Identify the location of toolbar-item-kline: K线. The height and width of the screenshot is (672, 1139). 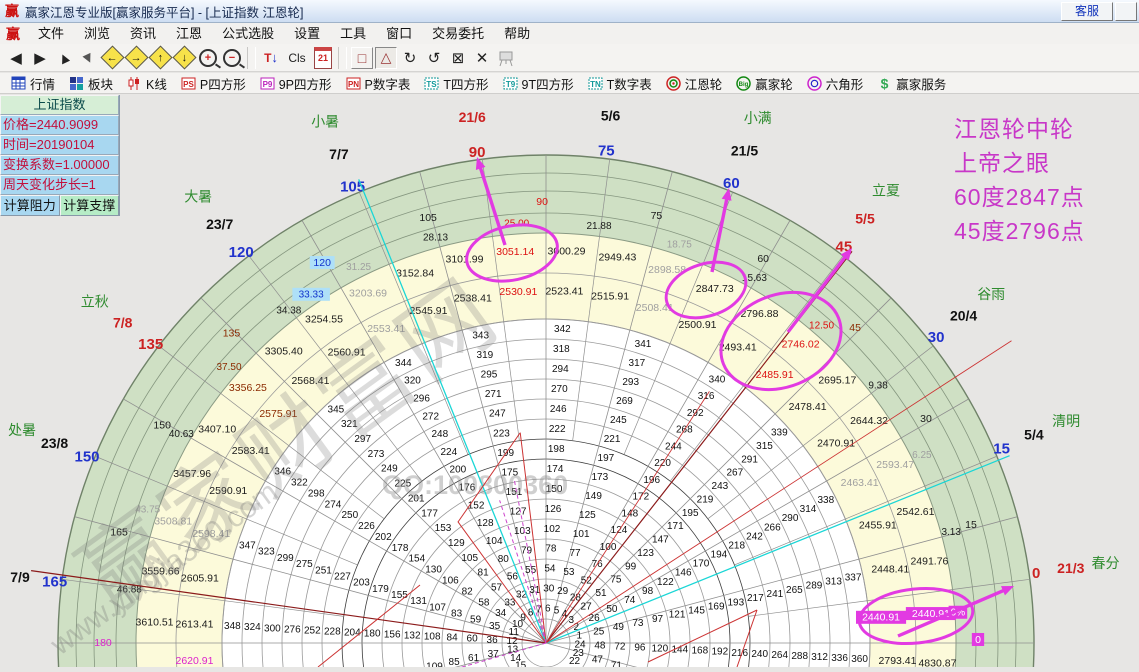
(147, 83).